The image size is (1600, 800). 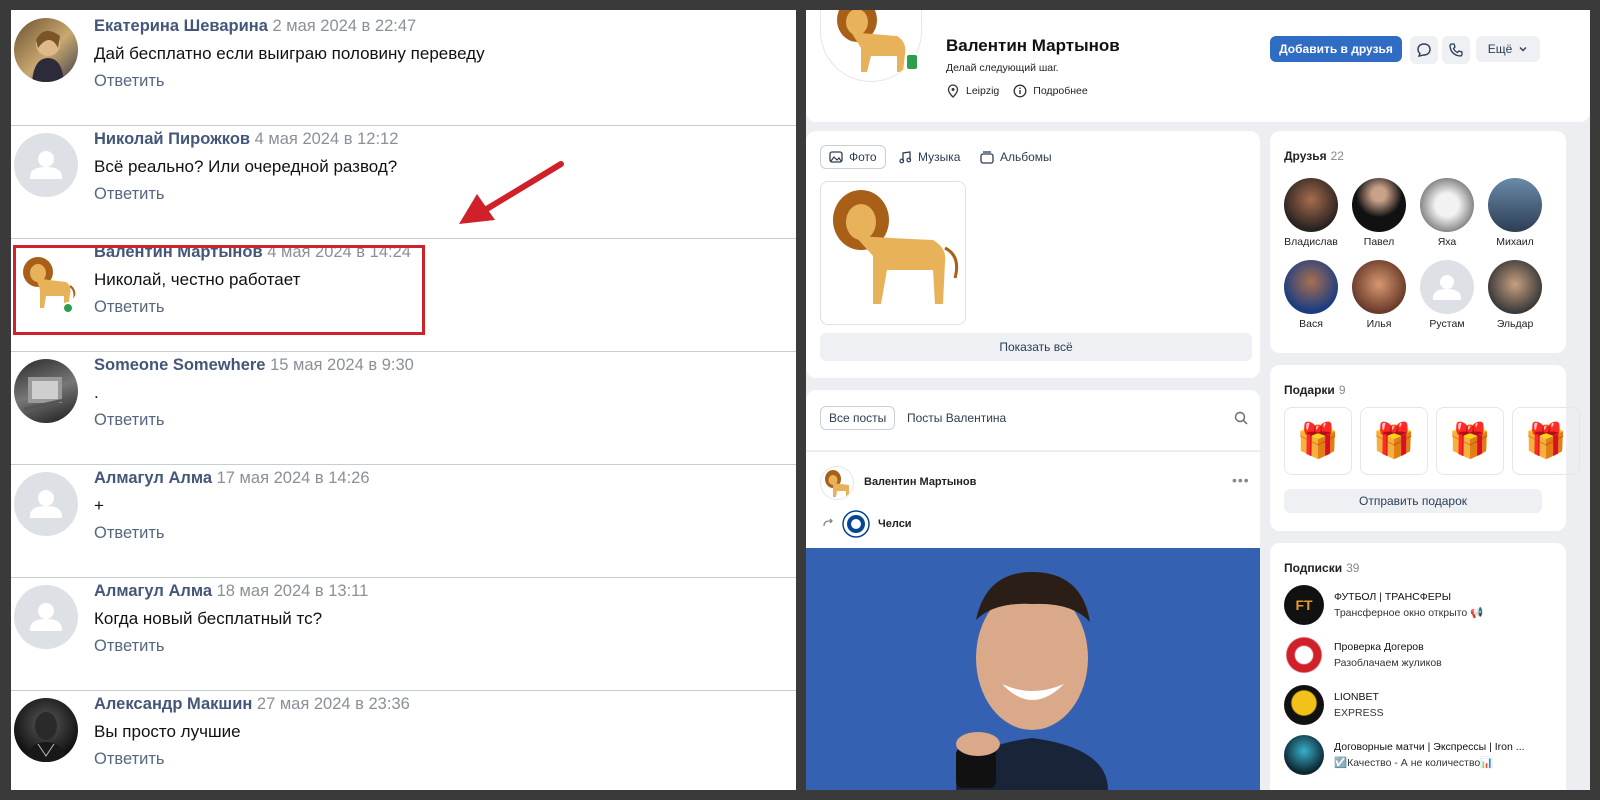 I want to click on info-icon, so click(x=1020, y=91).